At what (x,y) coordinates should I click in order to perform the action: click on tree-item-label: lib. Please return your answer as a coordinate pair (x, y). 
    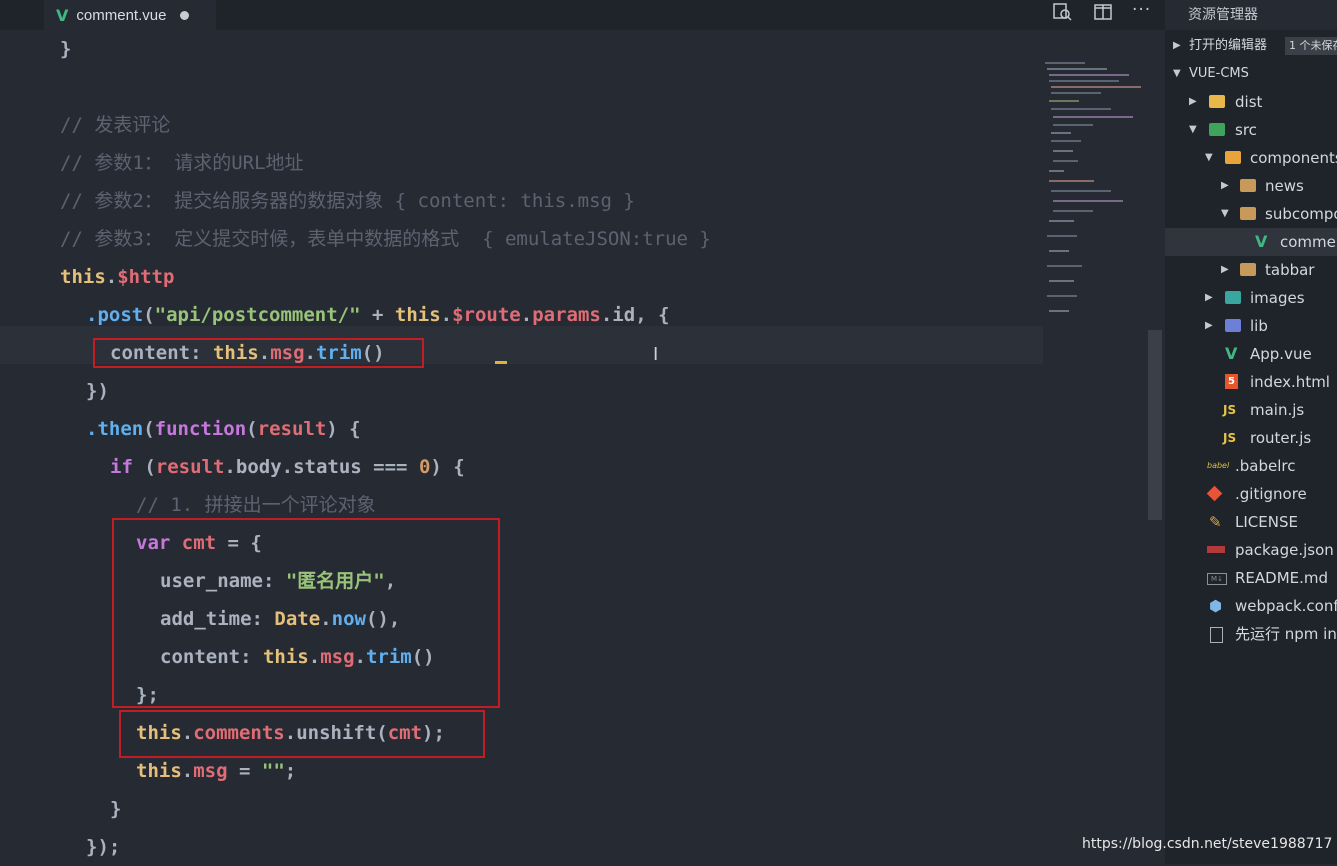
    Looking at the image, I should click on (1259, 326).